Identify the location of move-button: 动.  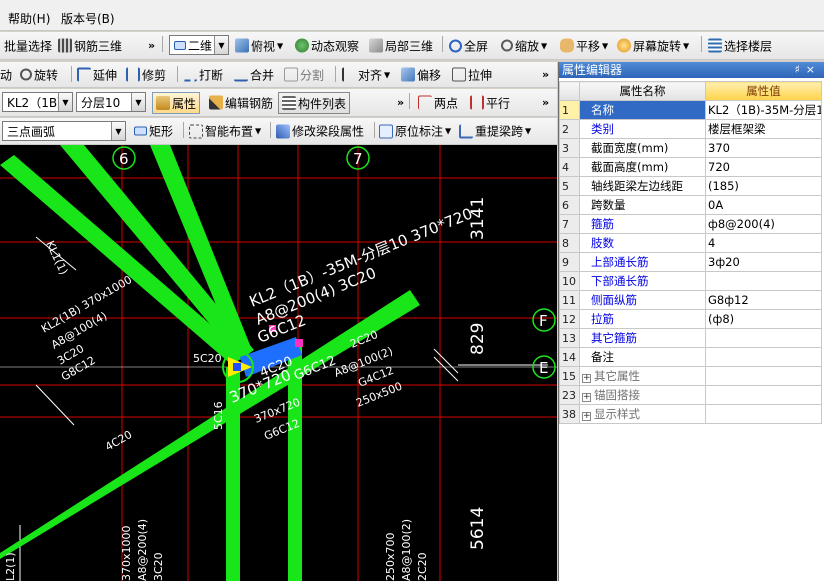
(6, 74).